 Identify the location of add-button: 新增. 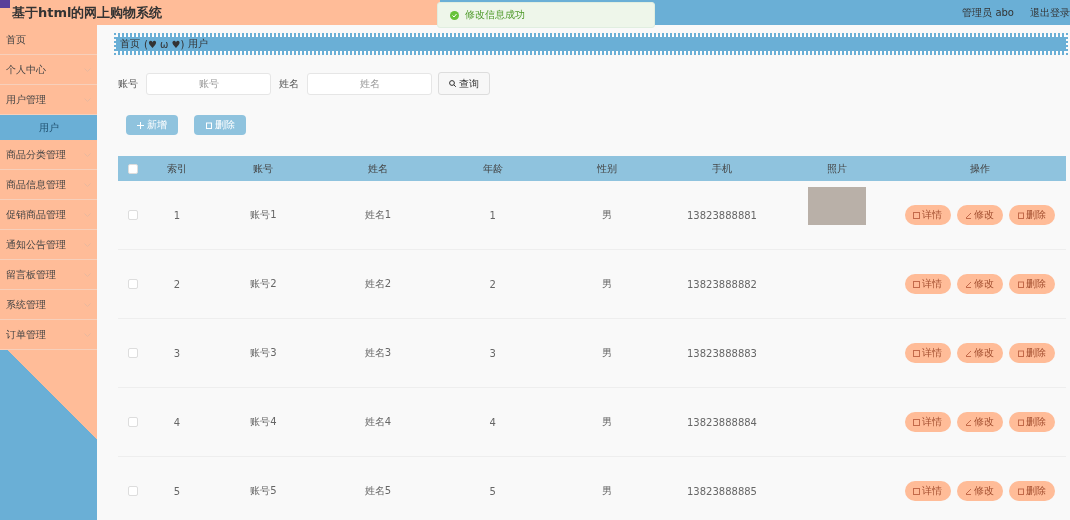
(152, 125).